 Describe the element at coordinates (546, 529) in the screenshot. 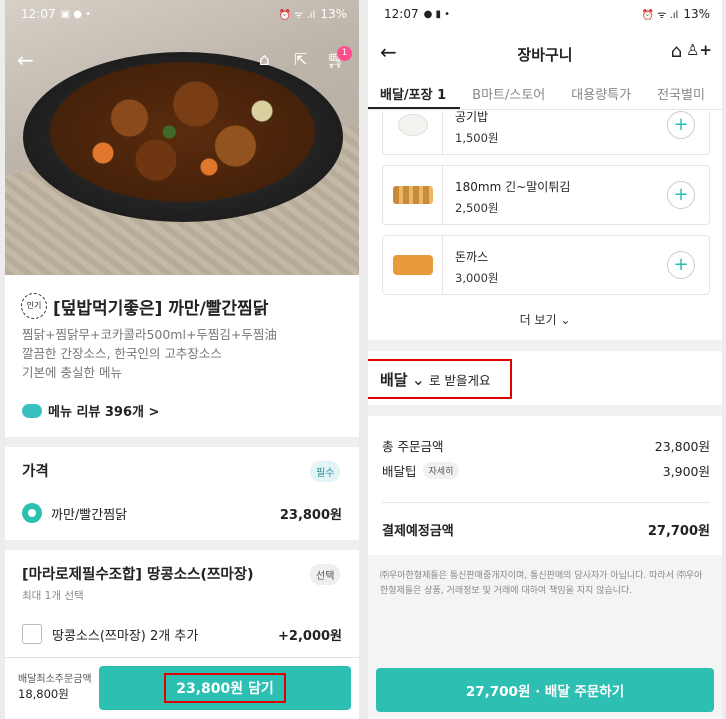

I see `total-row: 결제예정금액 27,700원` at that location.